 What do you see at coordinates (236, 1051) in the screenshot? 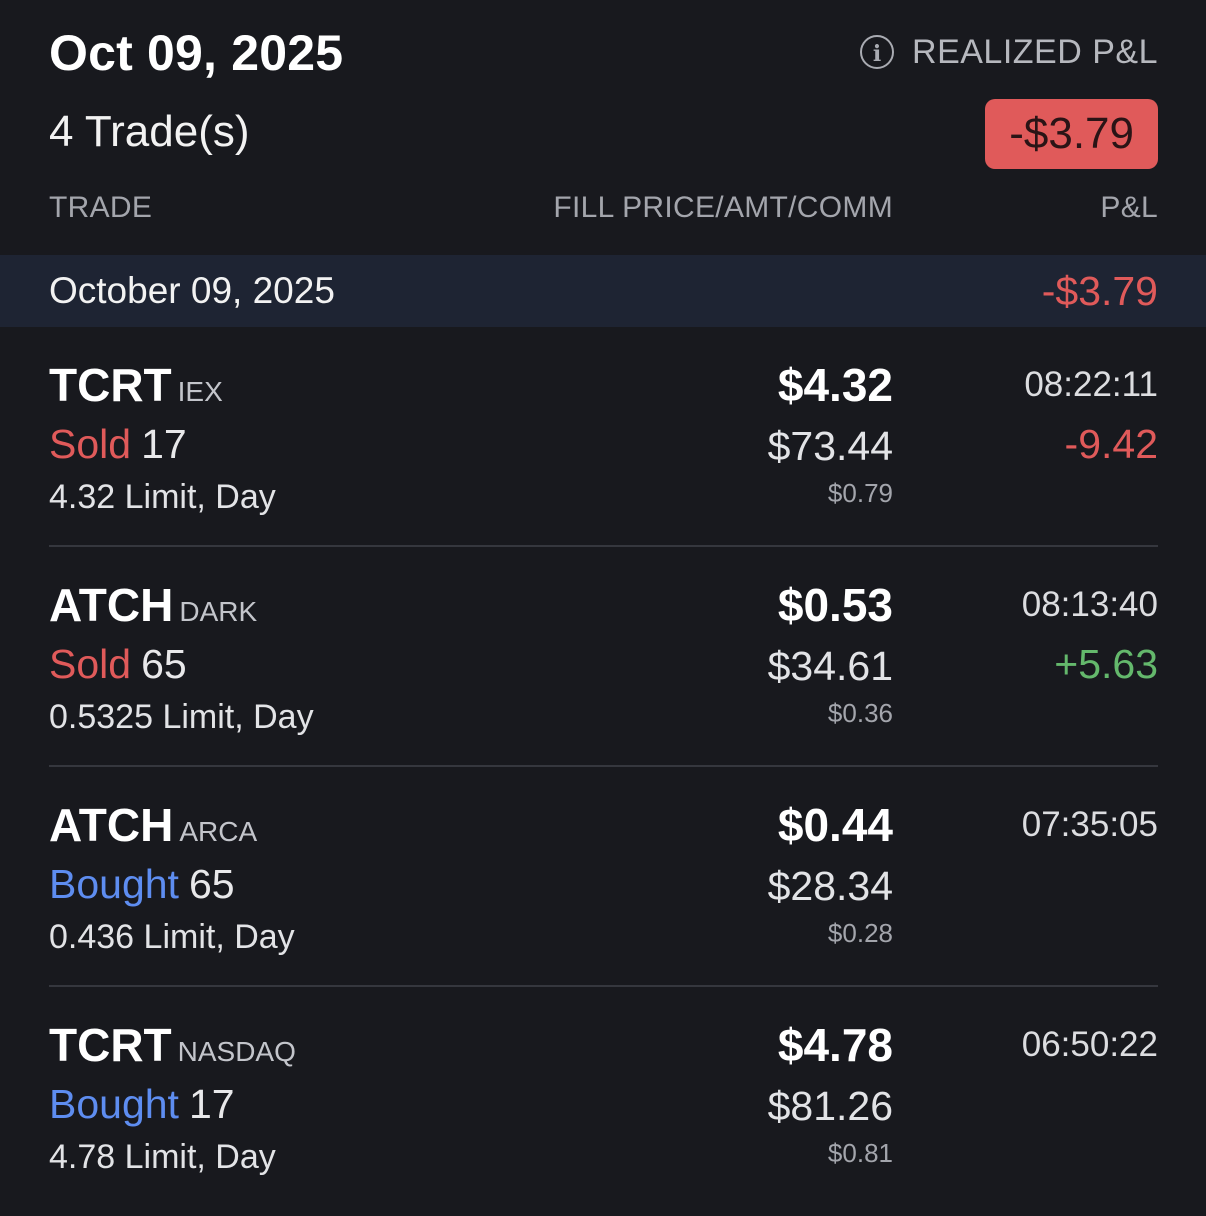
I see `trade-exchange: NASDAQ` at bounding box center [236, 1051].